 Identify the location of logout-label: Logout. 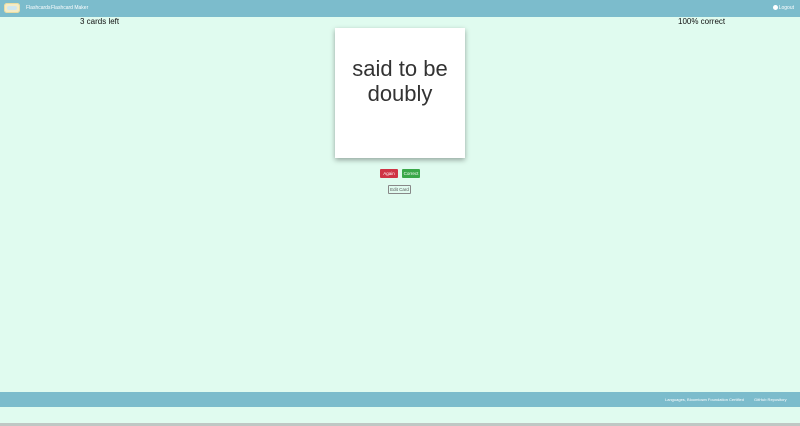
(786, 8).